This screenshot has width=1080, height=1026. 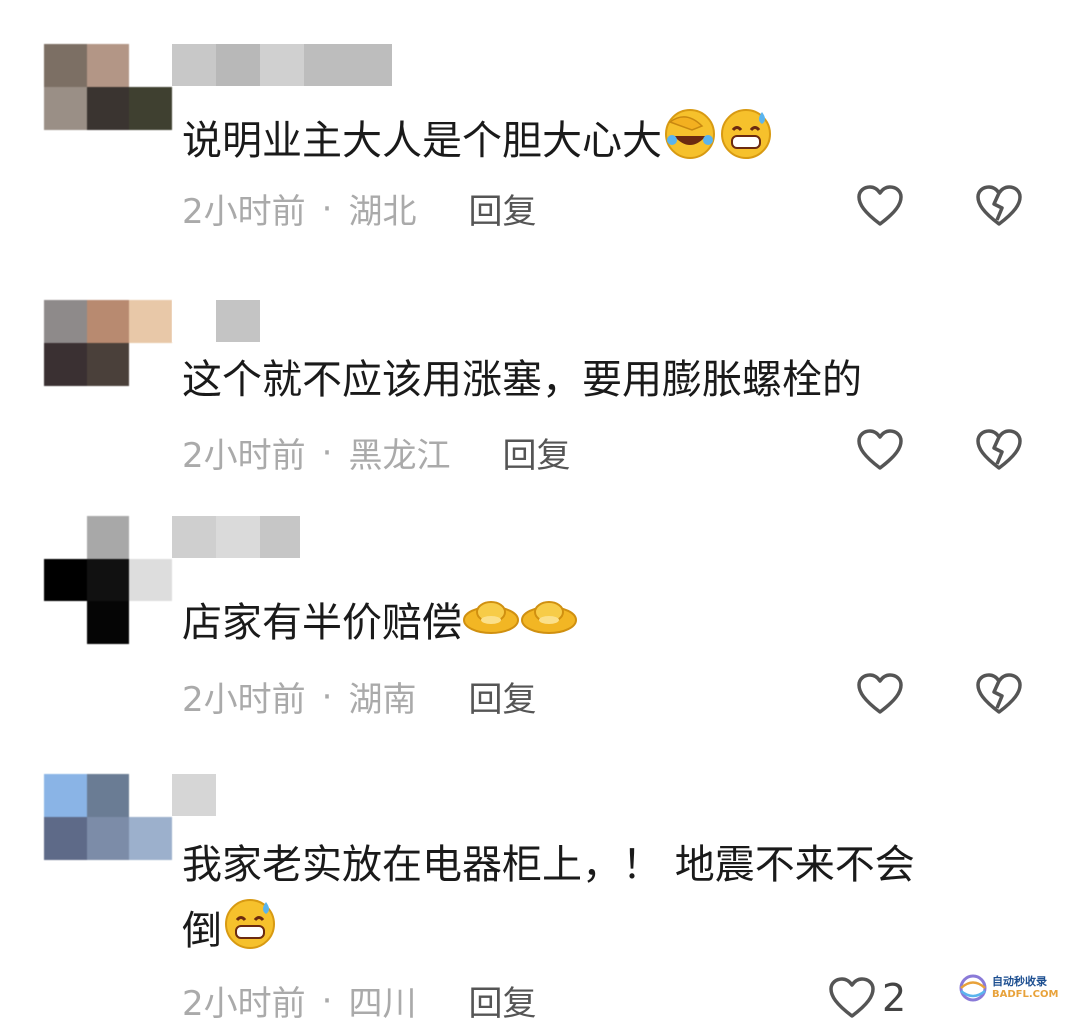 What do you see at coordinates (322, 623) in the screenshot?
I see `comment-text-content: 店家有半价赔偿` at bounding box center [322, 623].